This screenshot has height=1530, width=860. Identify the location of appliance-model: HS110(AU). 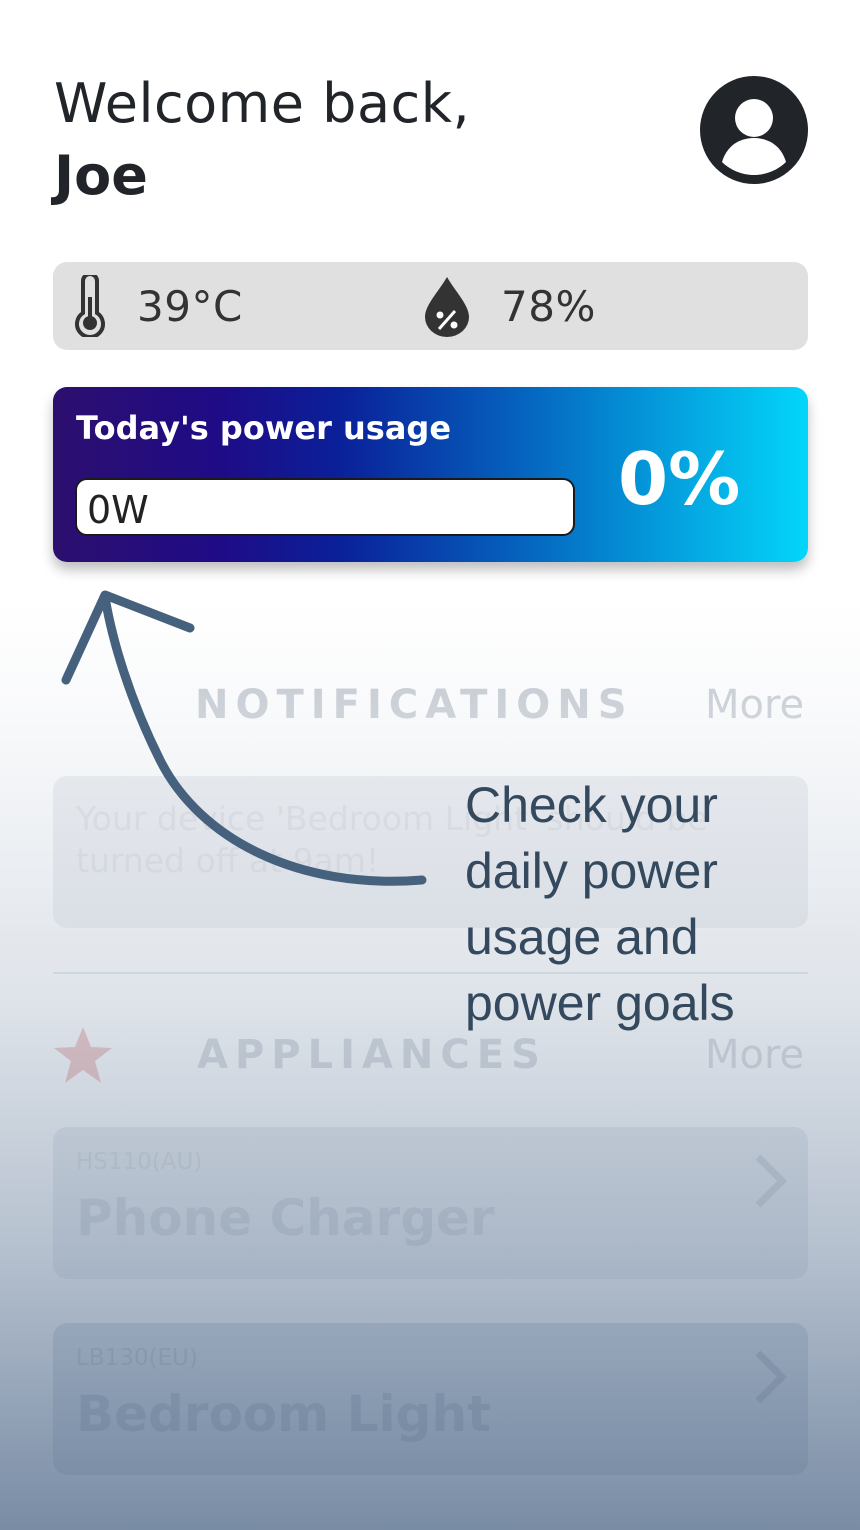
(139, 1162).